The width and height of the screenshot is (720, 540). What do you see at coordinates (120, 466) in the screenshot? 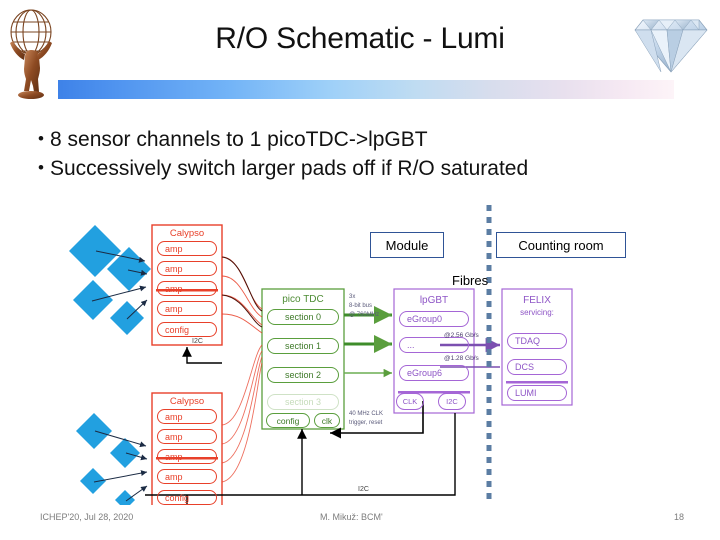
I see `sensor-pad-arrows-bottom` at bounding box center [120, 466].